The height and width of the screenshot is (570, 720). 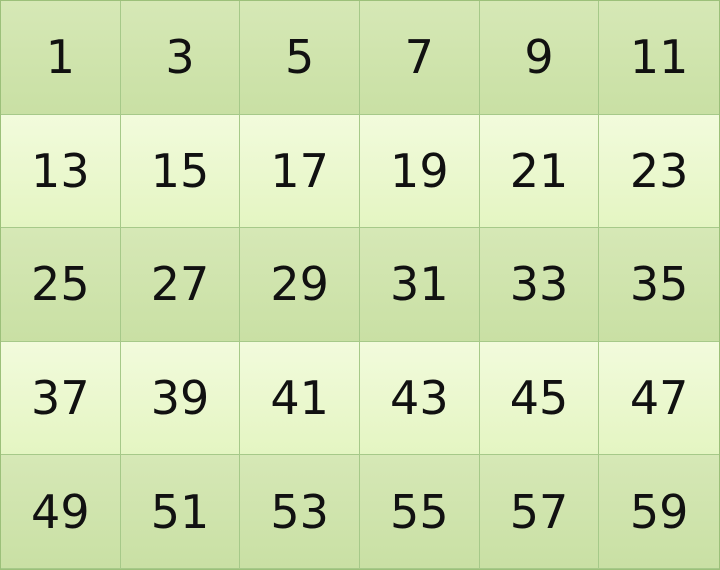 What do you see at coordinates (419, 58) in the screenshot?
I see `grid-cell: 7` at bounding box center [419, 58].